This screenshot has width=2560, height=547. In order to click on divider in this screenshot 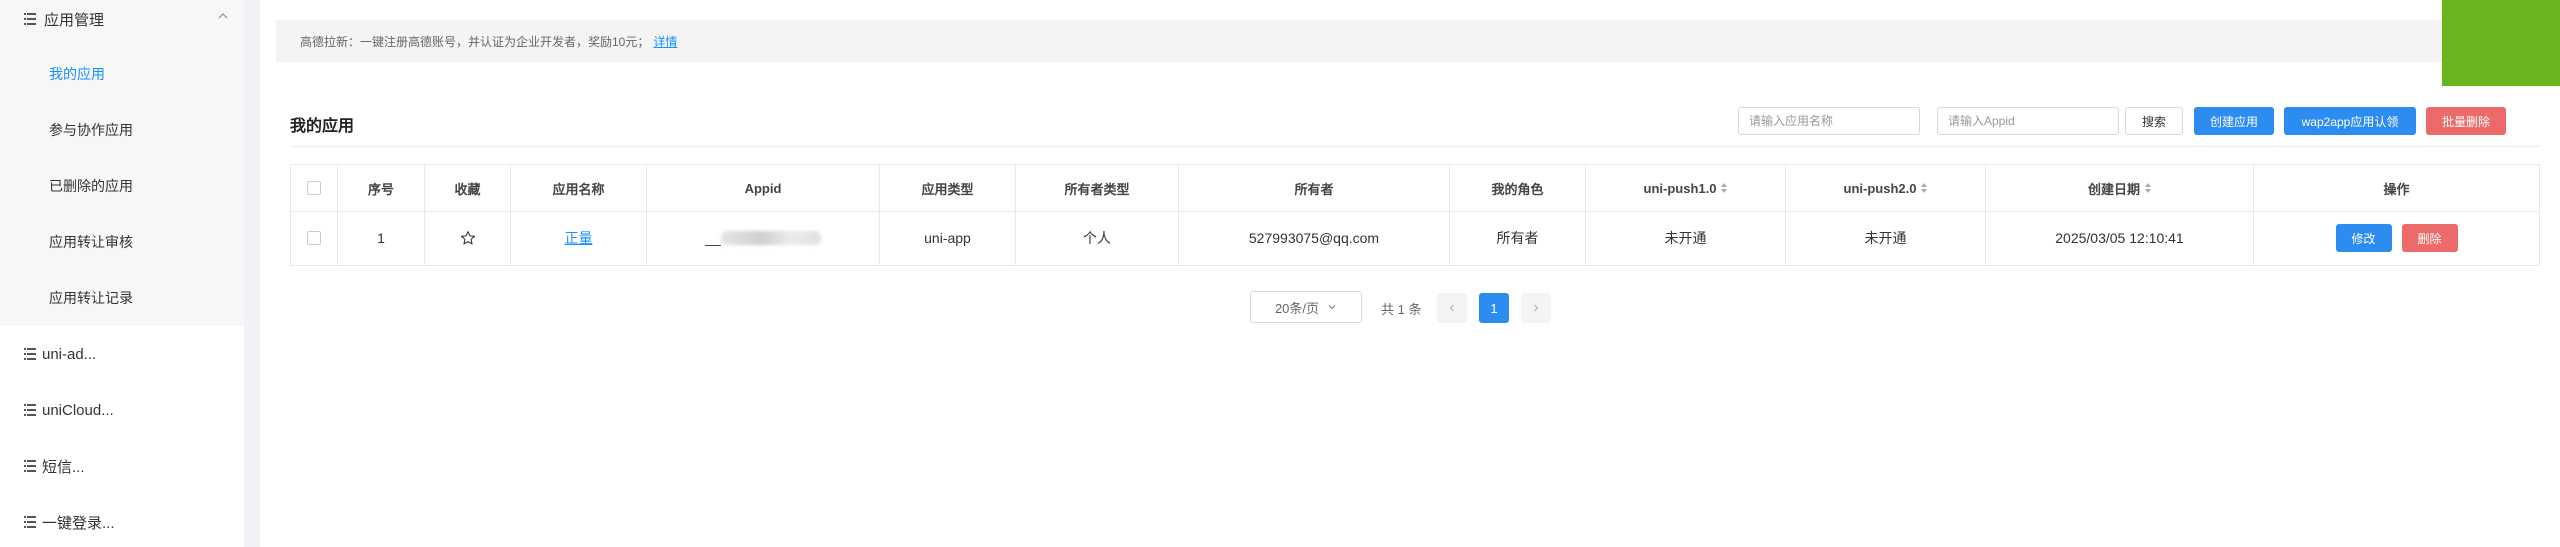, I will do `click(1415, 146)`.